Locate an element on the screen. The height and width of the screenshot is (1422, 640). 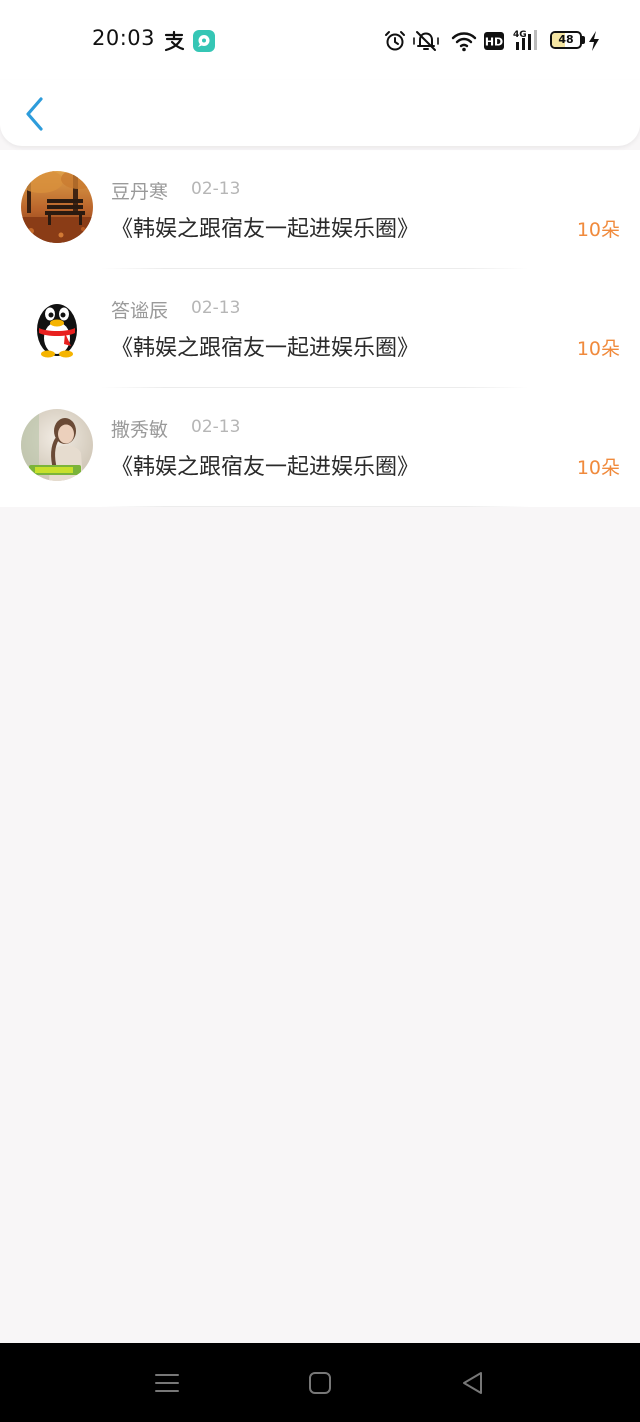
chat-app-icon is located at coordinates (204, 41).